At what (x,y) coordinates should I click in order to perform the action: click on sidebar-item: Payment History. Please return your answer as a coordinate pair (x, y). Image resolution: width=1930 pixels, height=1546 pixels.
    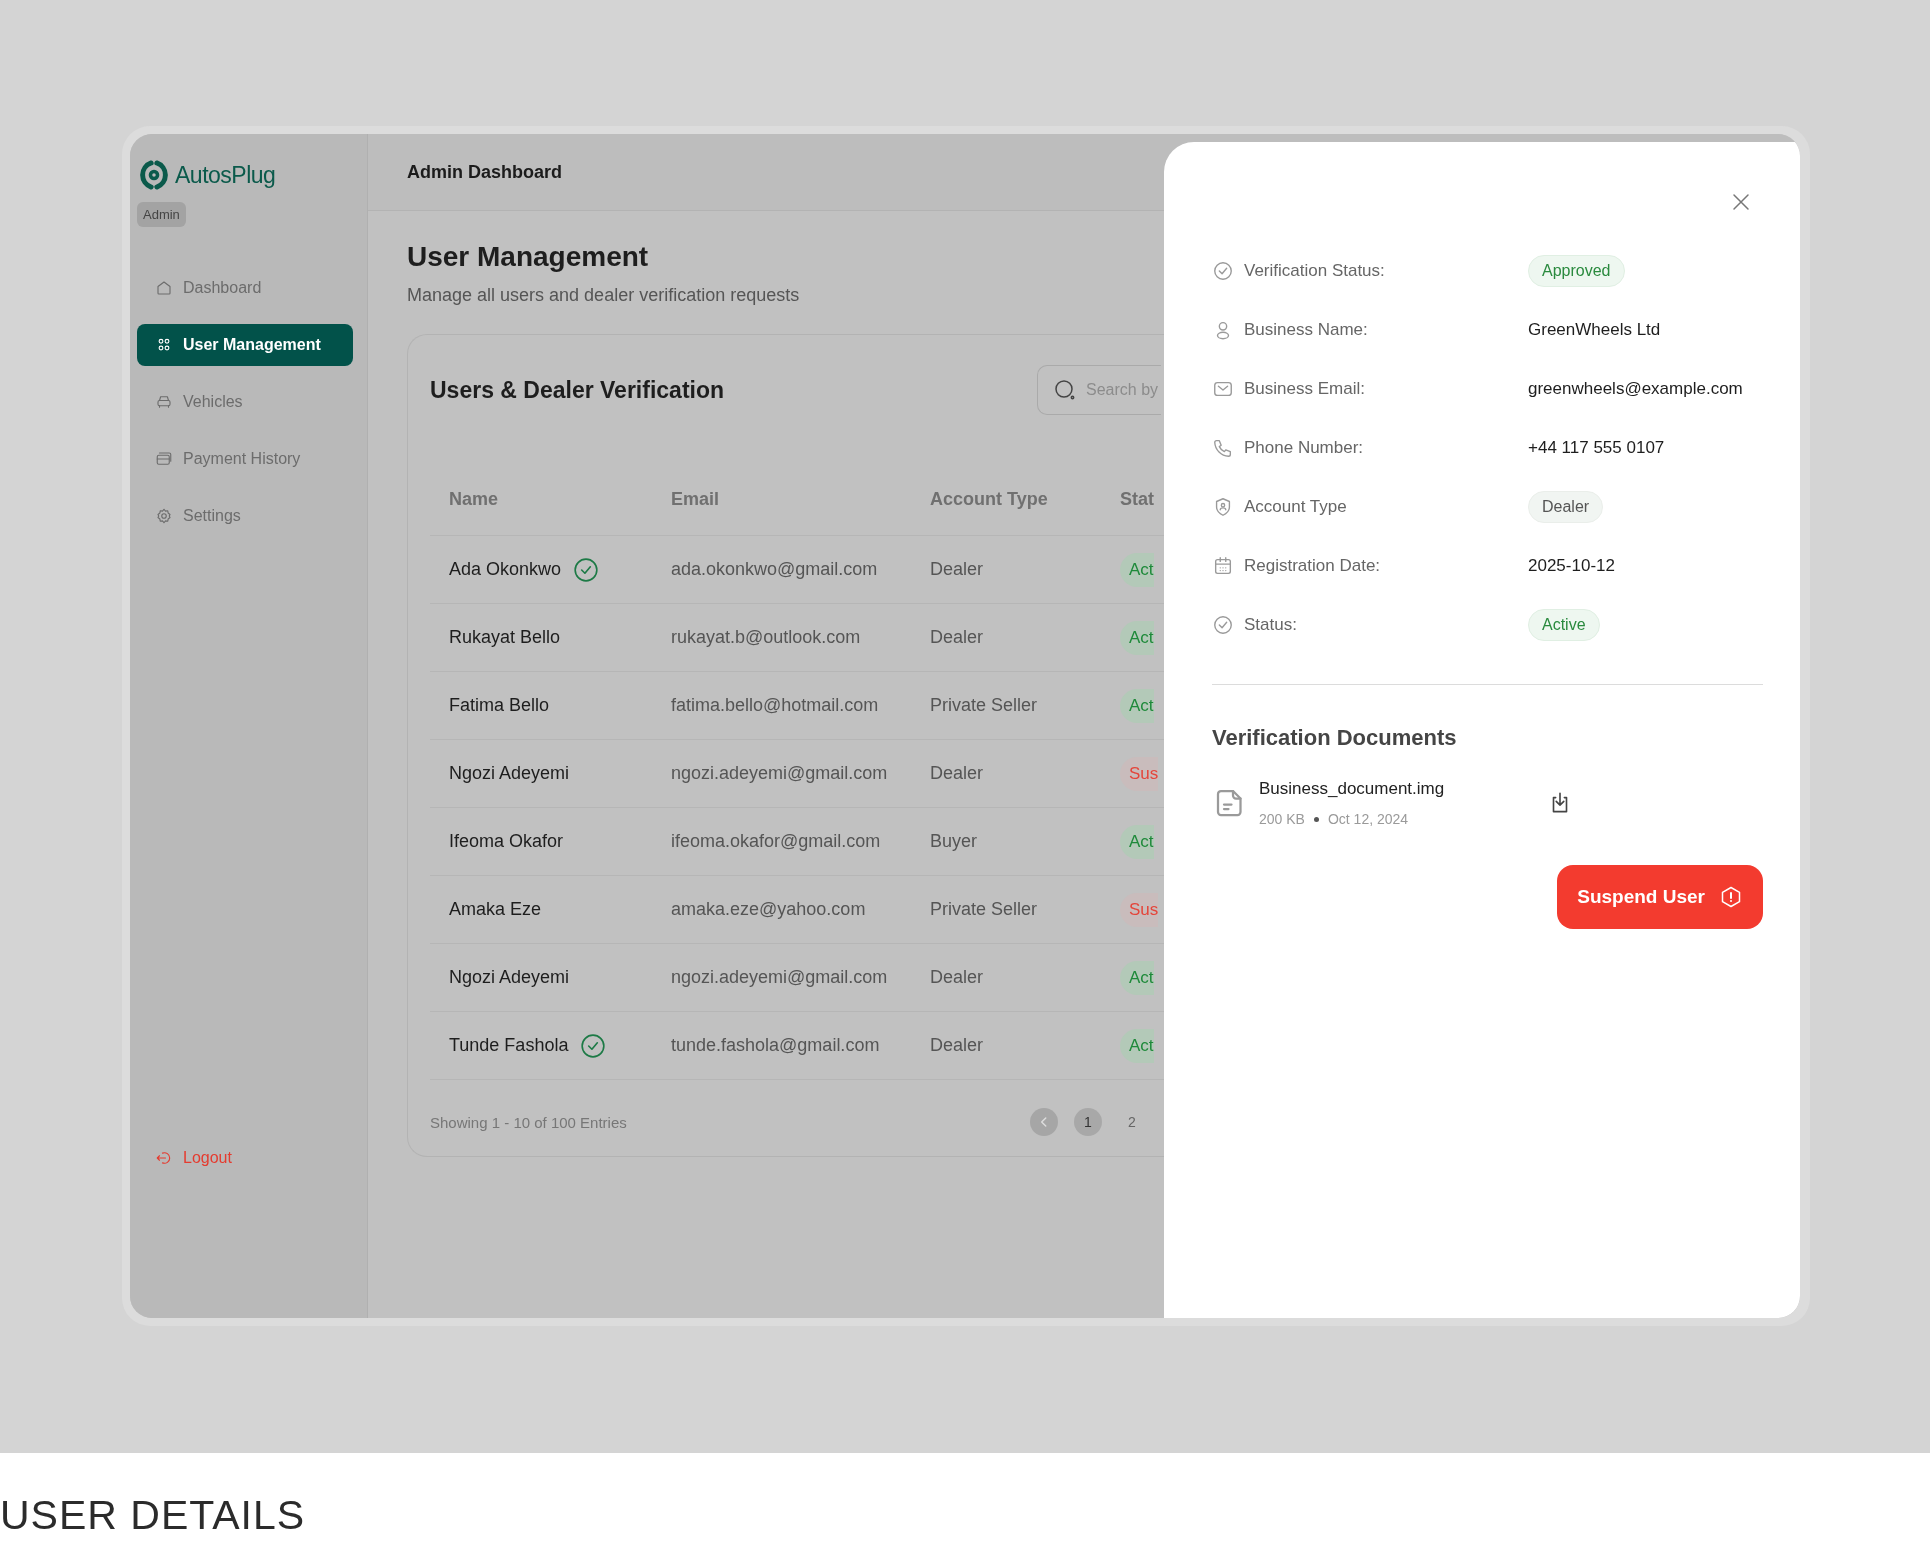
    Looking at the image, I should click on (245, 459).